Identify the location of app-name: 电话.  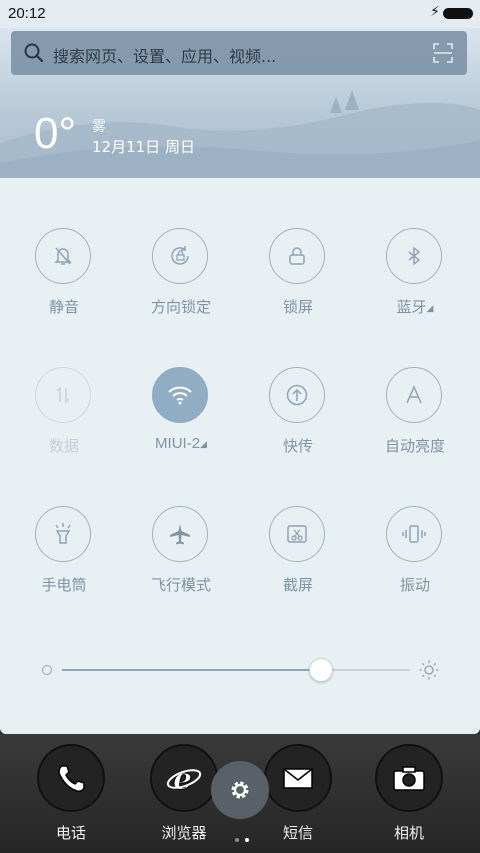
(70, 833).